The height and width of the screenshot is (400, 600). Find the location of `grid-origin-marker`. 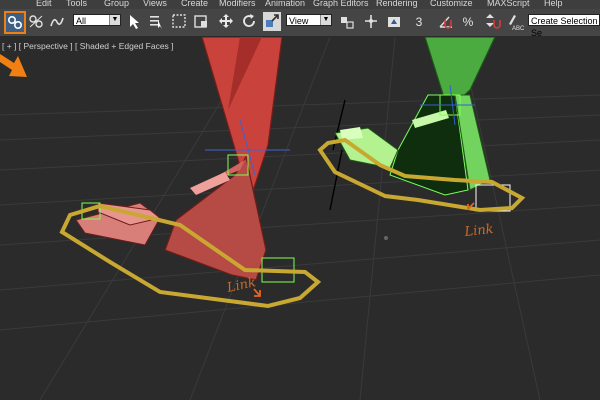

grid-origin-marker is located at coordinates (386, 238).